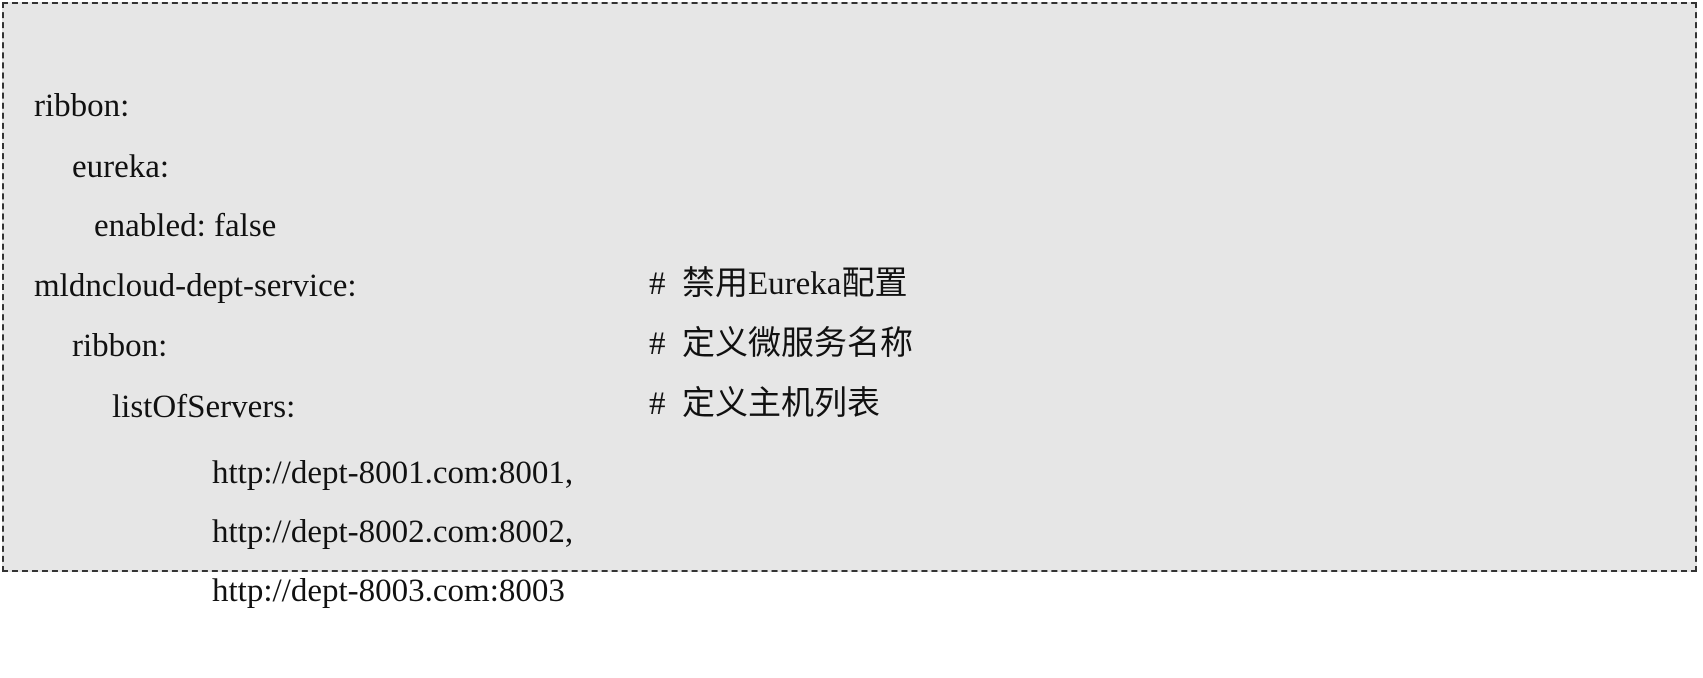 The width and height of the screenshot is (1703, 678). Describe the element at coordinates (393, 473) in the screenshot. I see `code-text: http://dept-8001.com:8001,` at that location.